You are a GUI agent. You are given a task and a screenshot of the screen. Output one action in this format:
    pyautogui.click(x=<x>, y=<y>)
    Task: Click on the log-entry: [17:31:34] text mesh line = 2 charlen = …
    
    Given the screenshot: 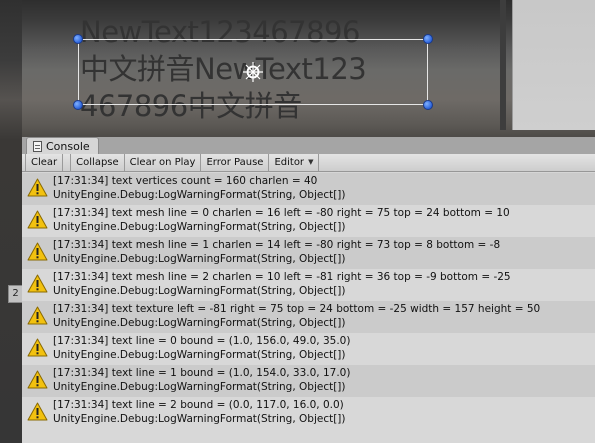 What is the action you would take?
    pyautogui.click(x=308, y=285)
    